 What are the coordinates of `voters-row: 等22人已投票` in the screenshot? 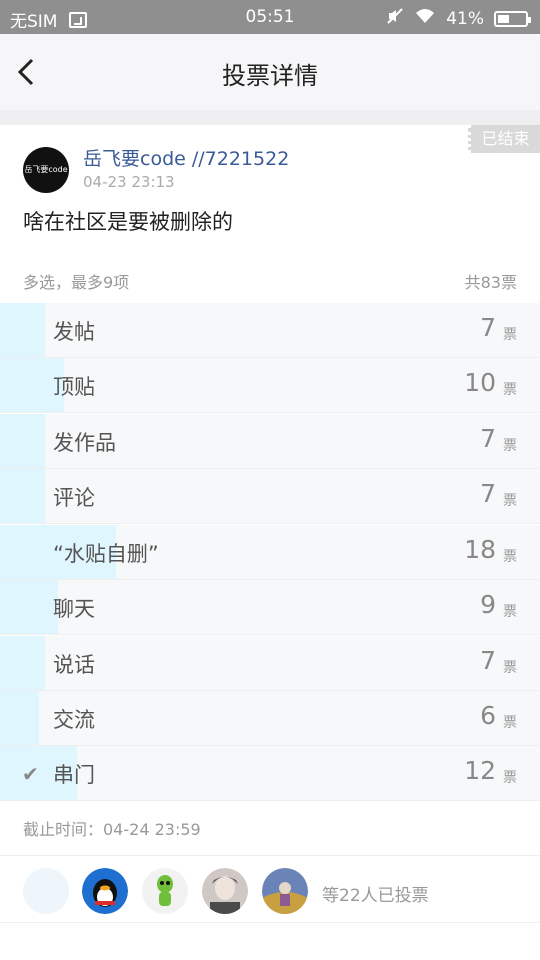 It's located at (270, 889).